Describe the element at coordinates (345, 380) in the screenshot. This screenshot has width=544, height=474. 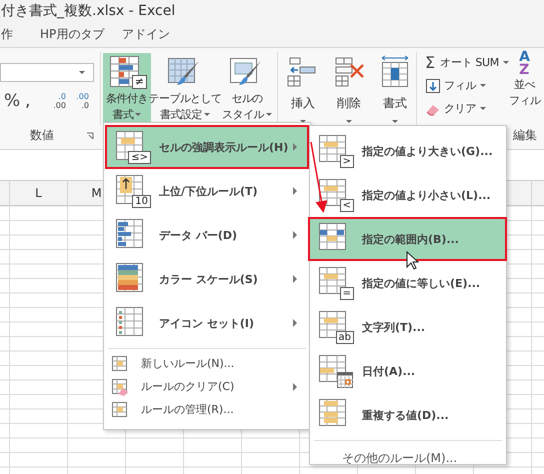
I see `calendar-icon` at that location.